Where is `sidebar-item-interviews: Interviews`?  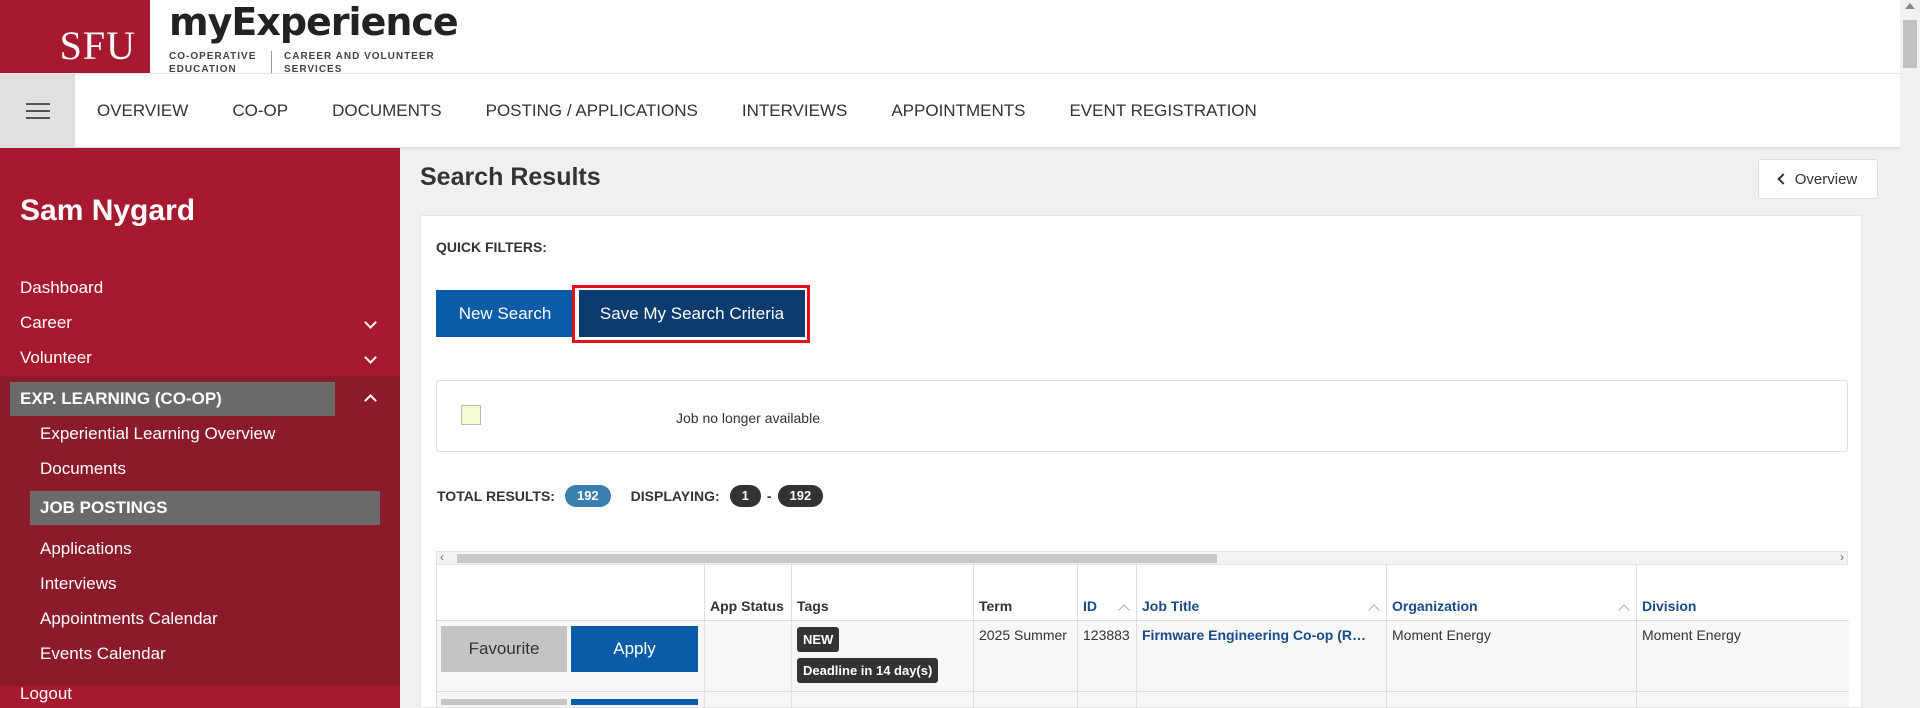
sidebar-item-interviews: Interviews is located at coordinates (78, 584).